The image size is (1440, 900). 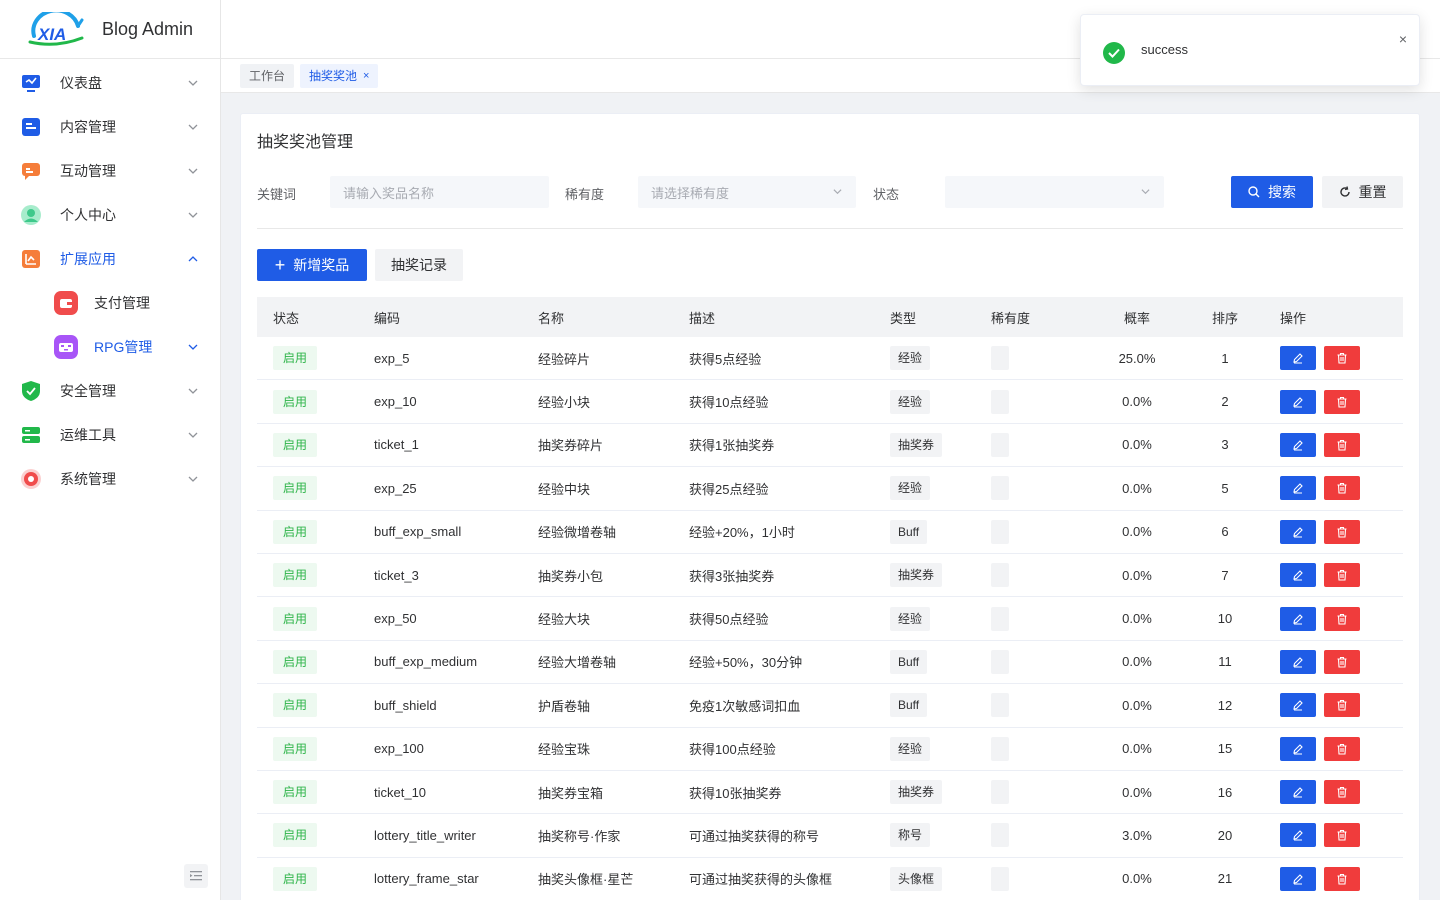 What do you see at coordinates (400, 792) in the screenshot?
I see `code-cell: ticket_10` at bounding box center [400, 792].